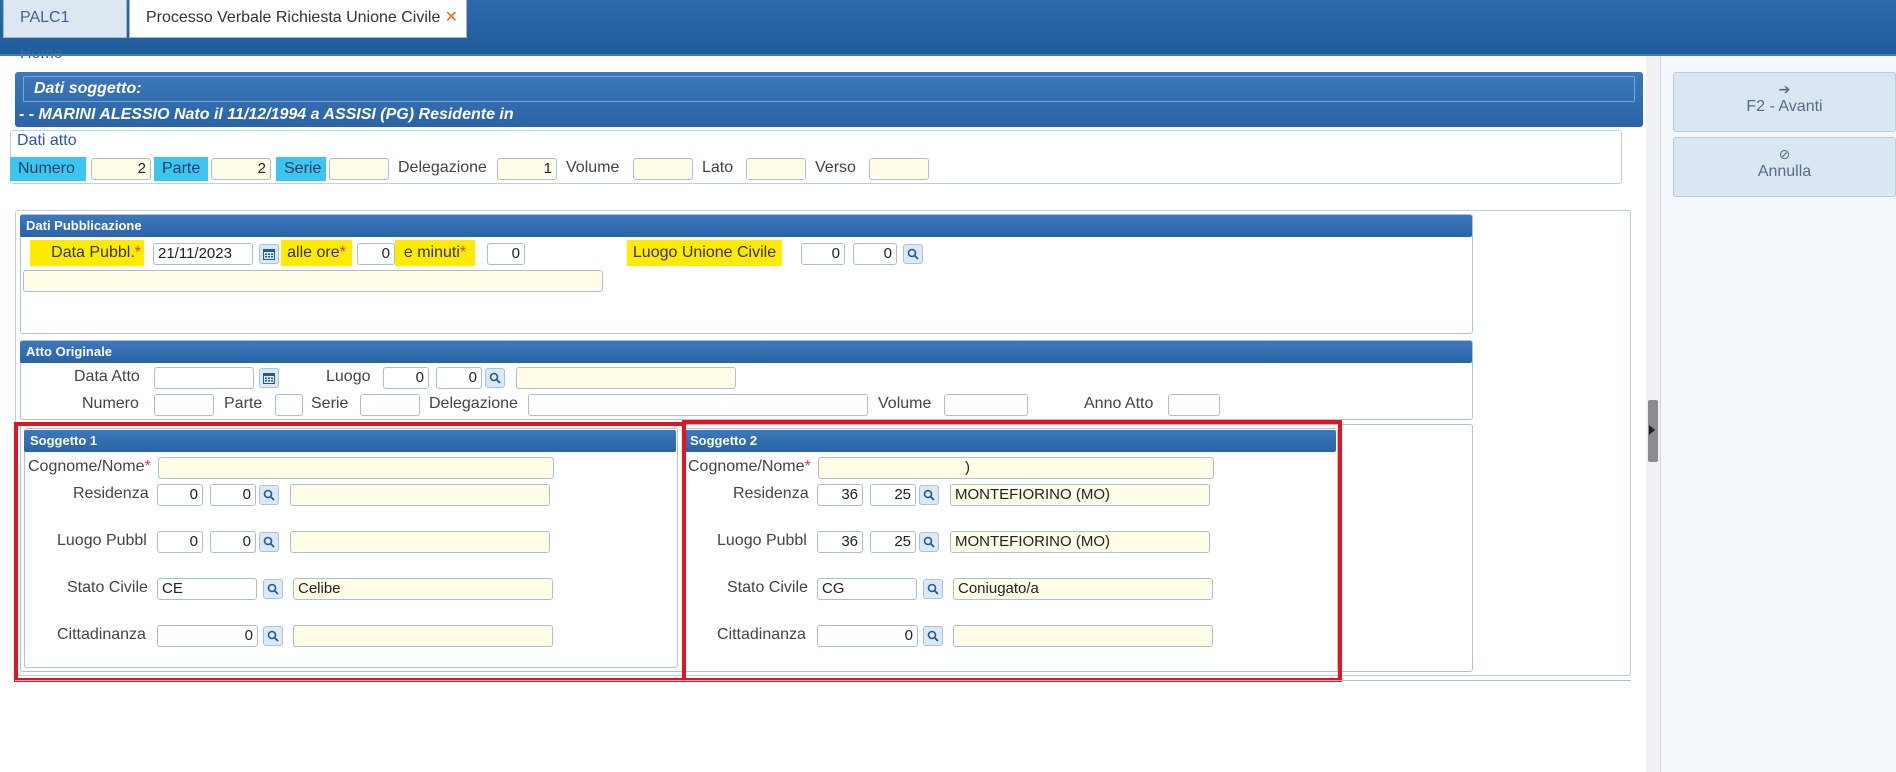  What do you see at coordinates (121, 169) in the screenshot?
I see `numero-input: 2` at bounding box center [121, 169].